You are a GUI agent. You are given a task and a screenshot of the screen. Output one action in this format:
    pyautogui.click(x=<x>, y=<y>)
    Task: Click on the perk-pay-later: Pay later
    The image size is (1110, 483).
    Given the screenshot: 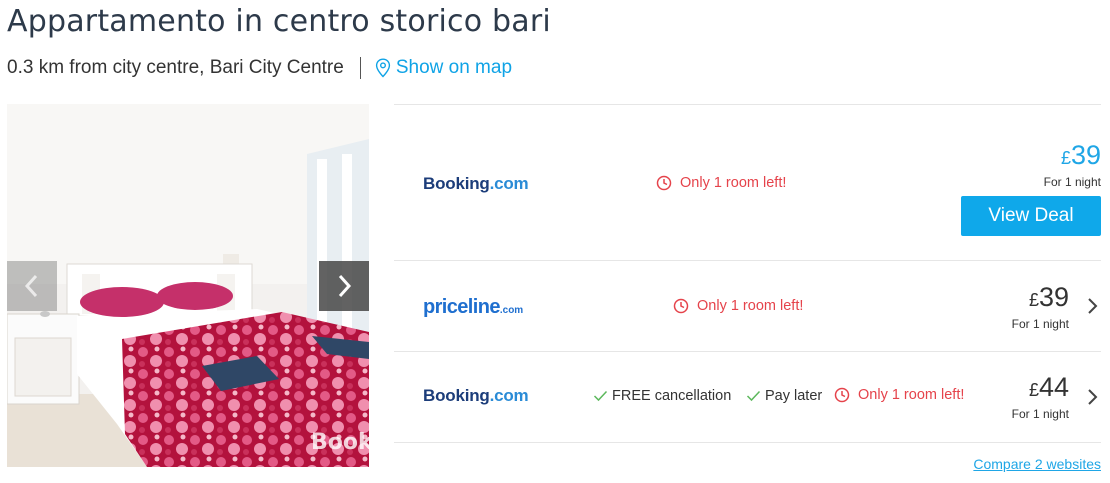 What is the action you would take?
    pyautogui.click(x=784, y=396)
    